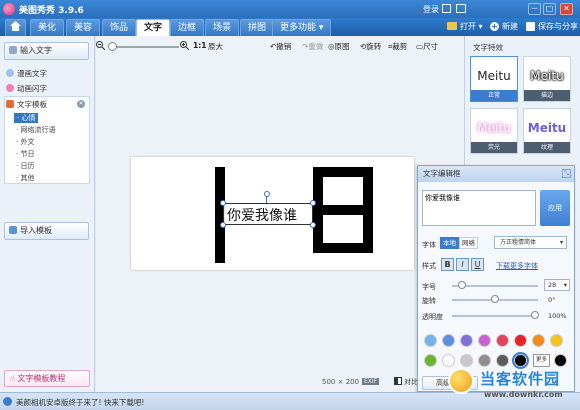 This screenshot has width=580, height=410. I want to click on effect-texture: Meitu 纹理, so click(547, 131).